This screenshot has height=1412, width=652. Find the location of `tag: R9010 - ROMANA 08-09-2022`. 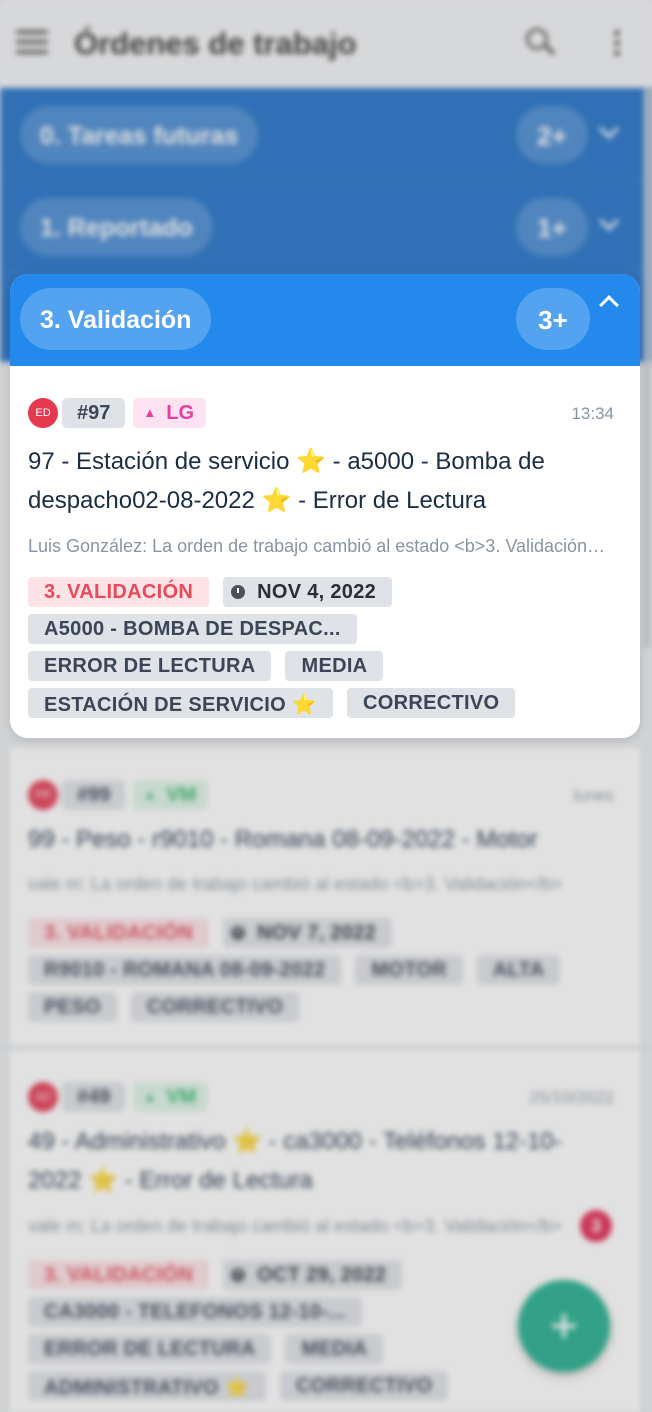

tag: R9010 - ROMANA 08-09-2022 is located at coordinates (185, 970).